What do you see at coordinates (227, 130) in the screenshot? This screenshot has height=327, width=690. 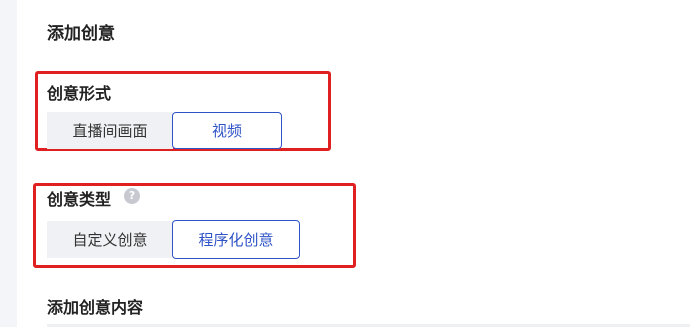 I see `creative-form-option-video: 视频` at bounding box center [227, 130].